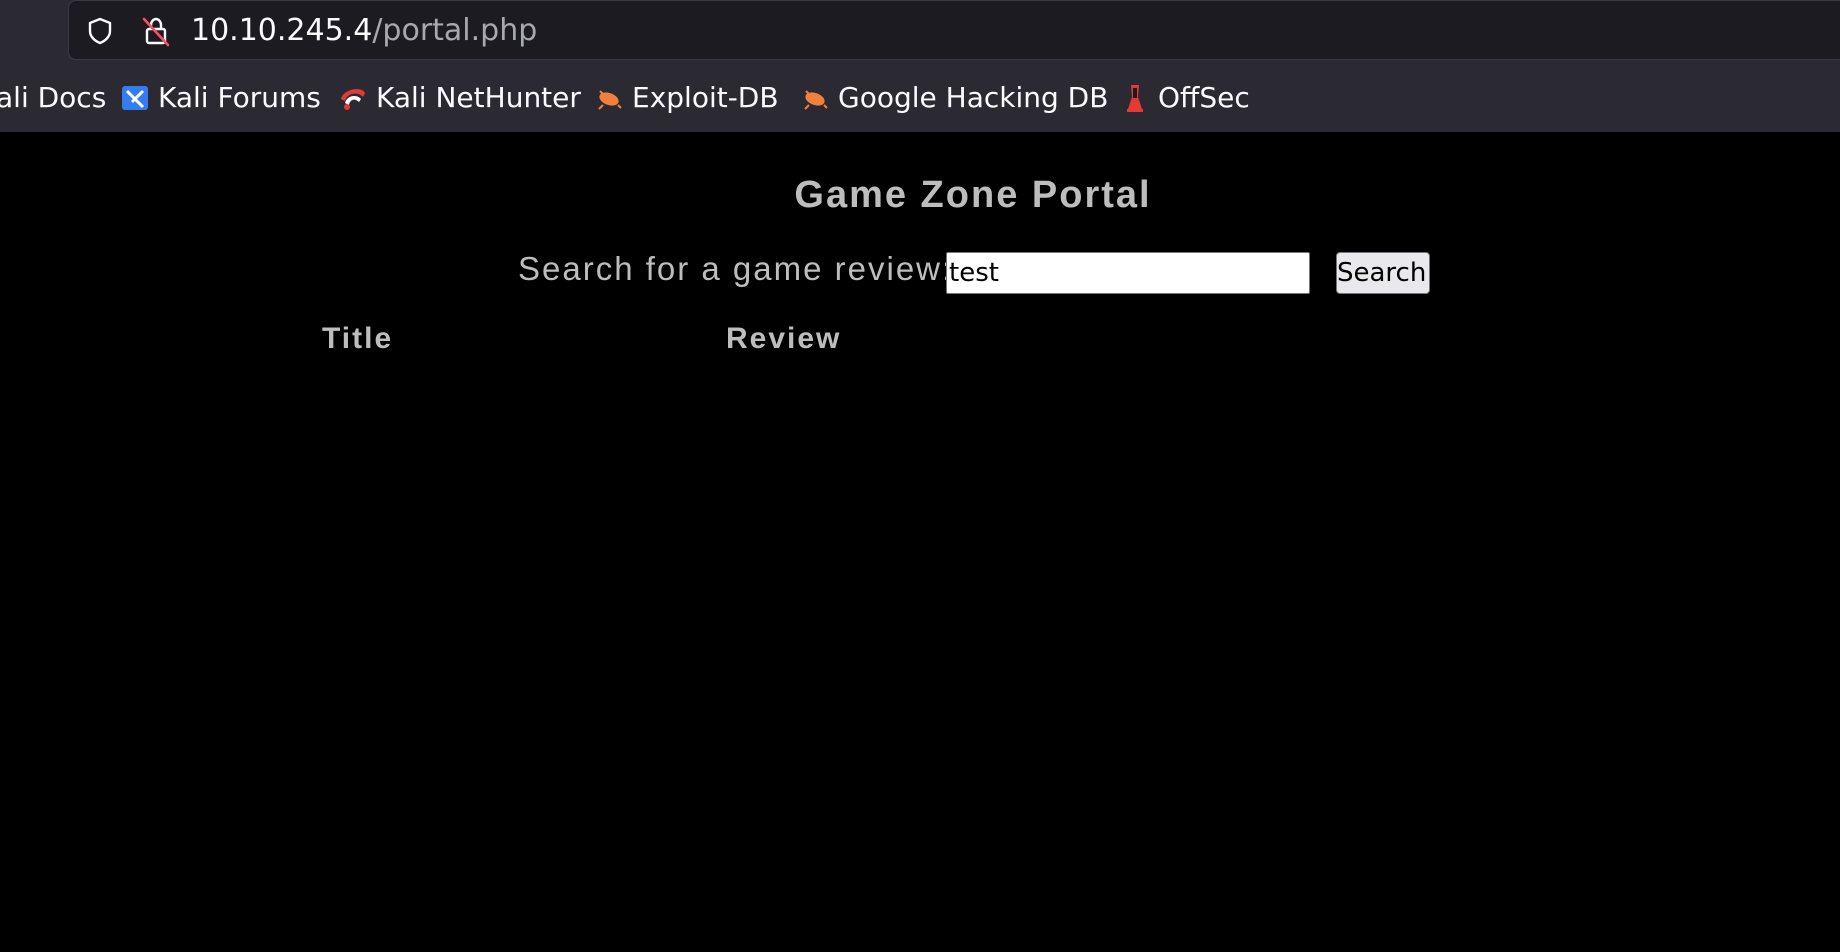 Image resolution: width=1840 pixels, height=952 pixels. I want to click on bookmark-label: ali Docs, so click(53, 97).